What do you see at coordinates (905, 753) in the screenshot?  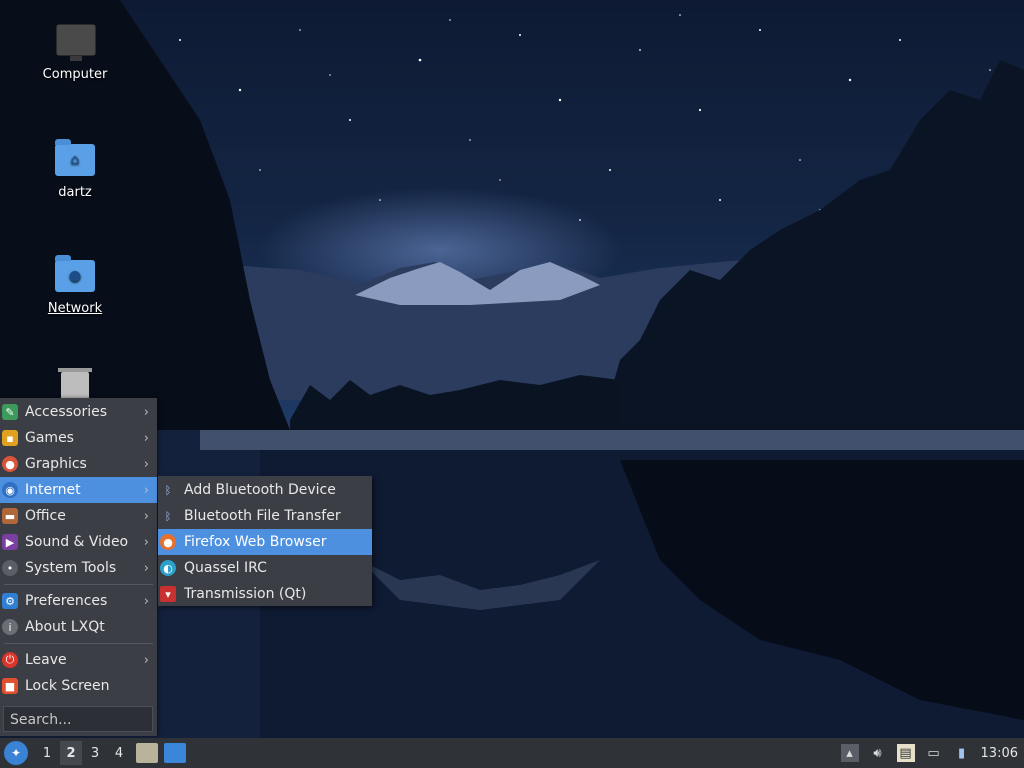 I see `clipboard-icon: ▤` at bounding box center [905, 753].